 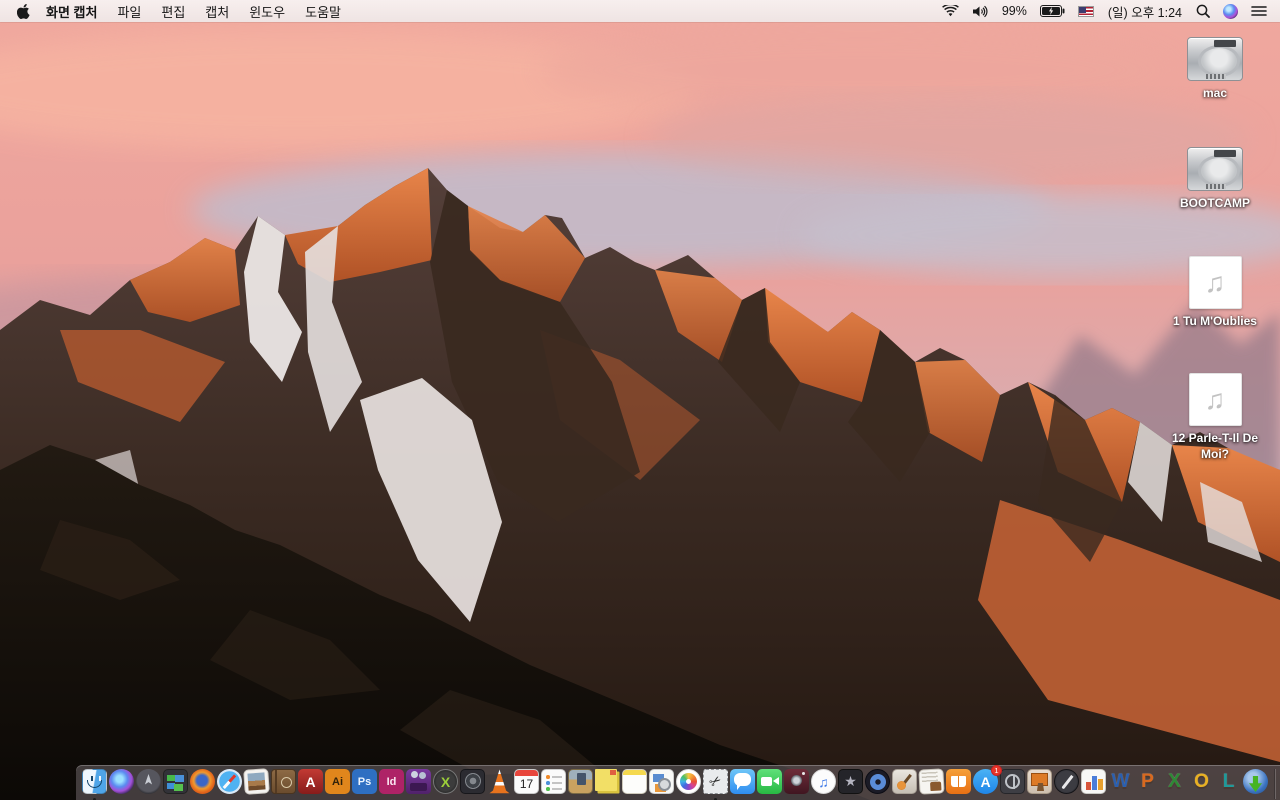 I want to click on dock-dvd-player, so click(x=878, y=784).